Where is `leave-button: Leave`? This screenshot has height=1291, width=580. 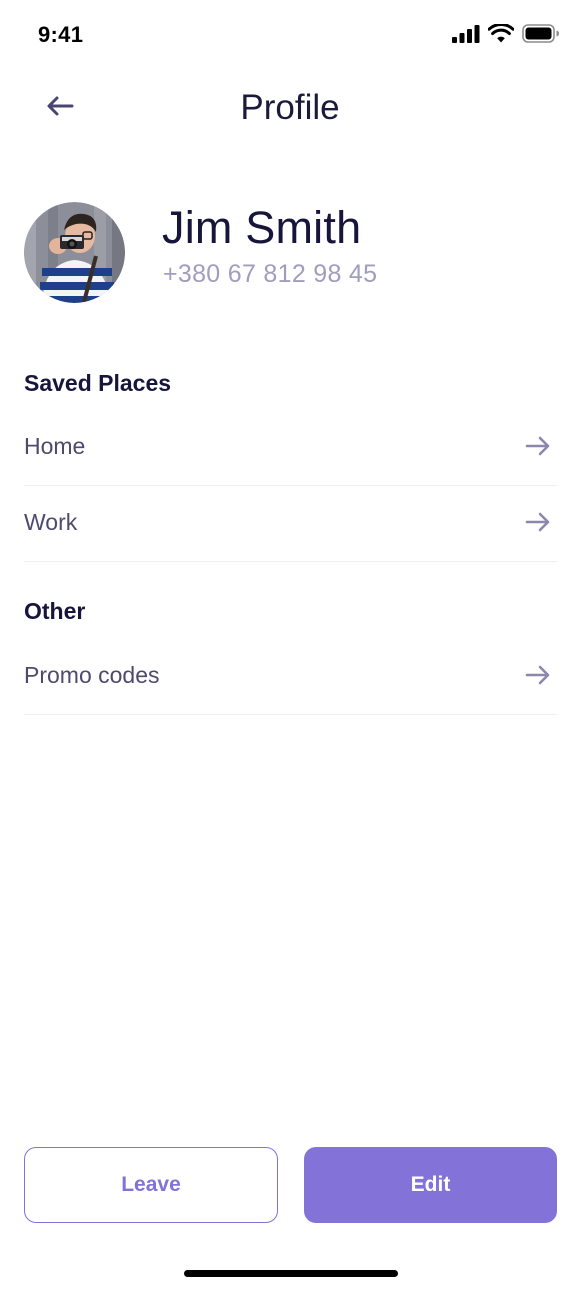
leave-button: Leave is located at coordinates (151, 1185).